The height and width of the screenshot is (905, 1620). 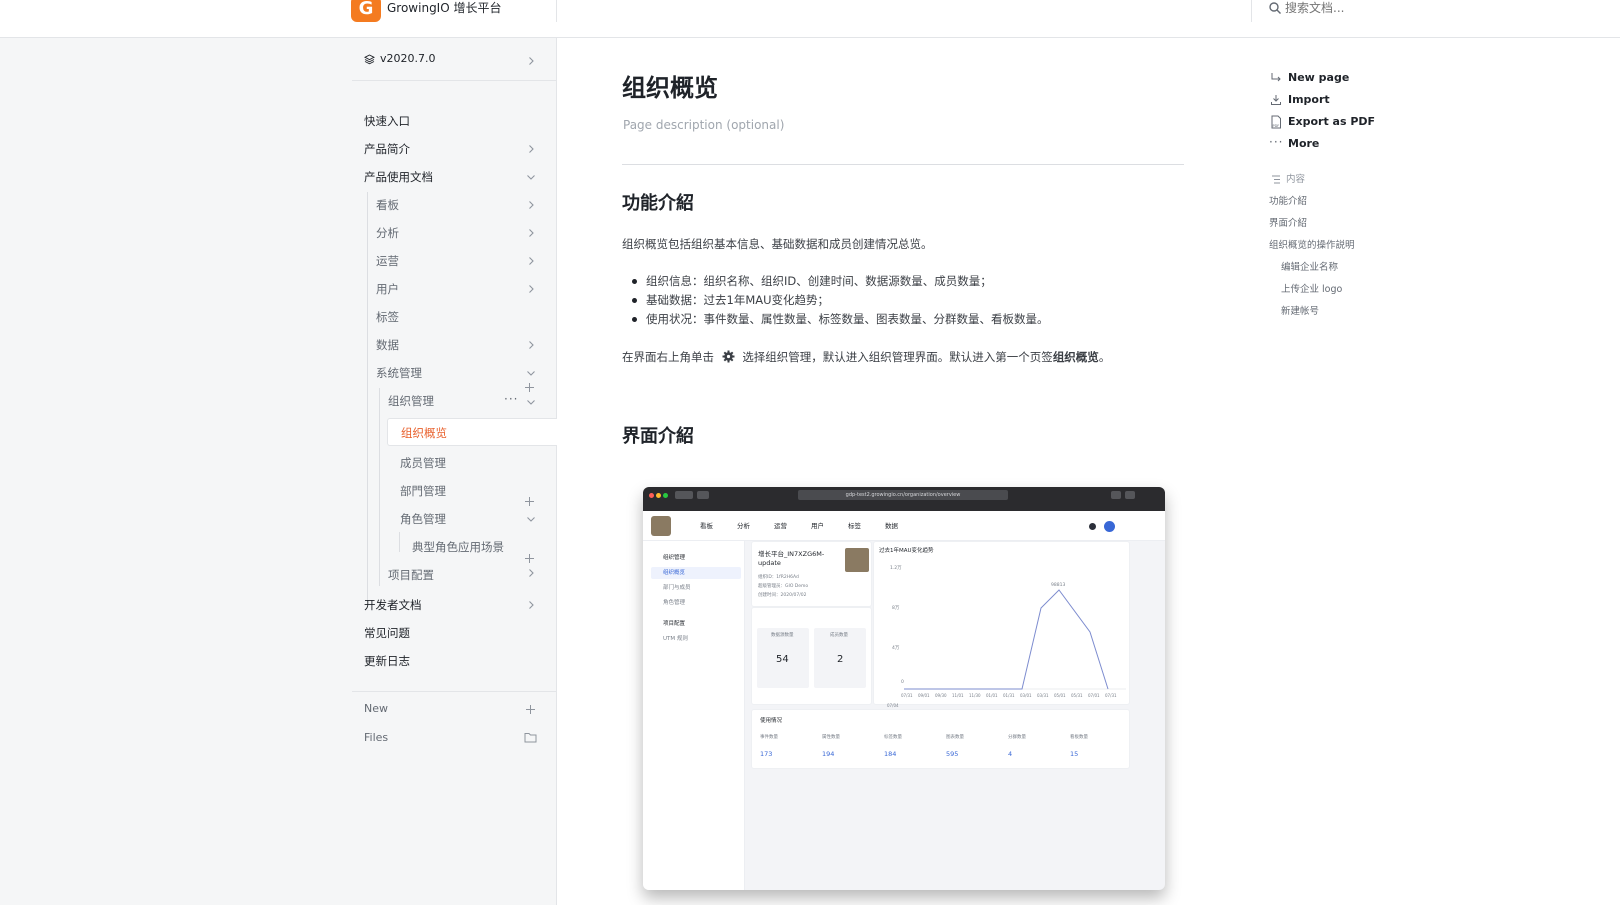 I want to click on sidebar-item-operations: 运营, so click(x=460, y=261).